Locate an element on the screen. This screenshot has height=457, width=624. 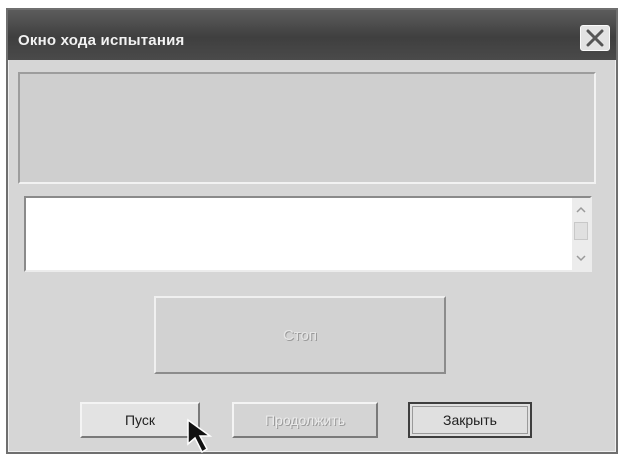
scroll-down-icon is located at coordinates (581, 258).